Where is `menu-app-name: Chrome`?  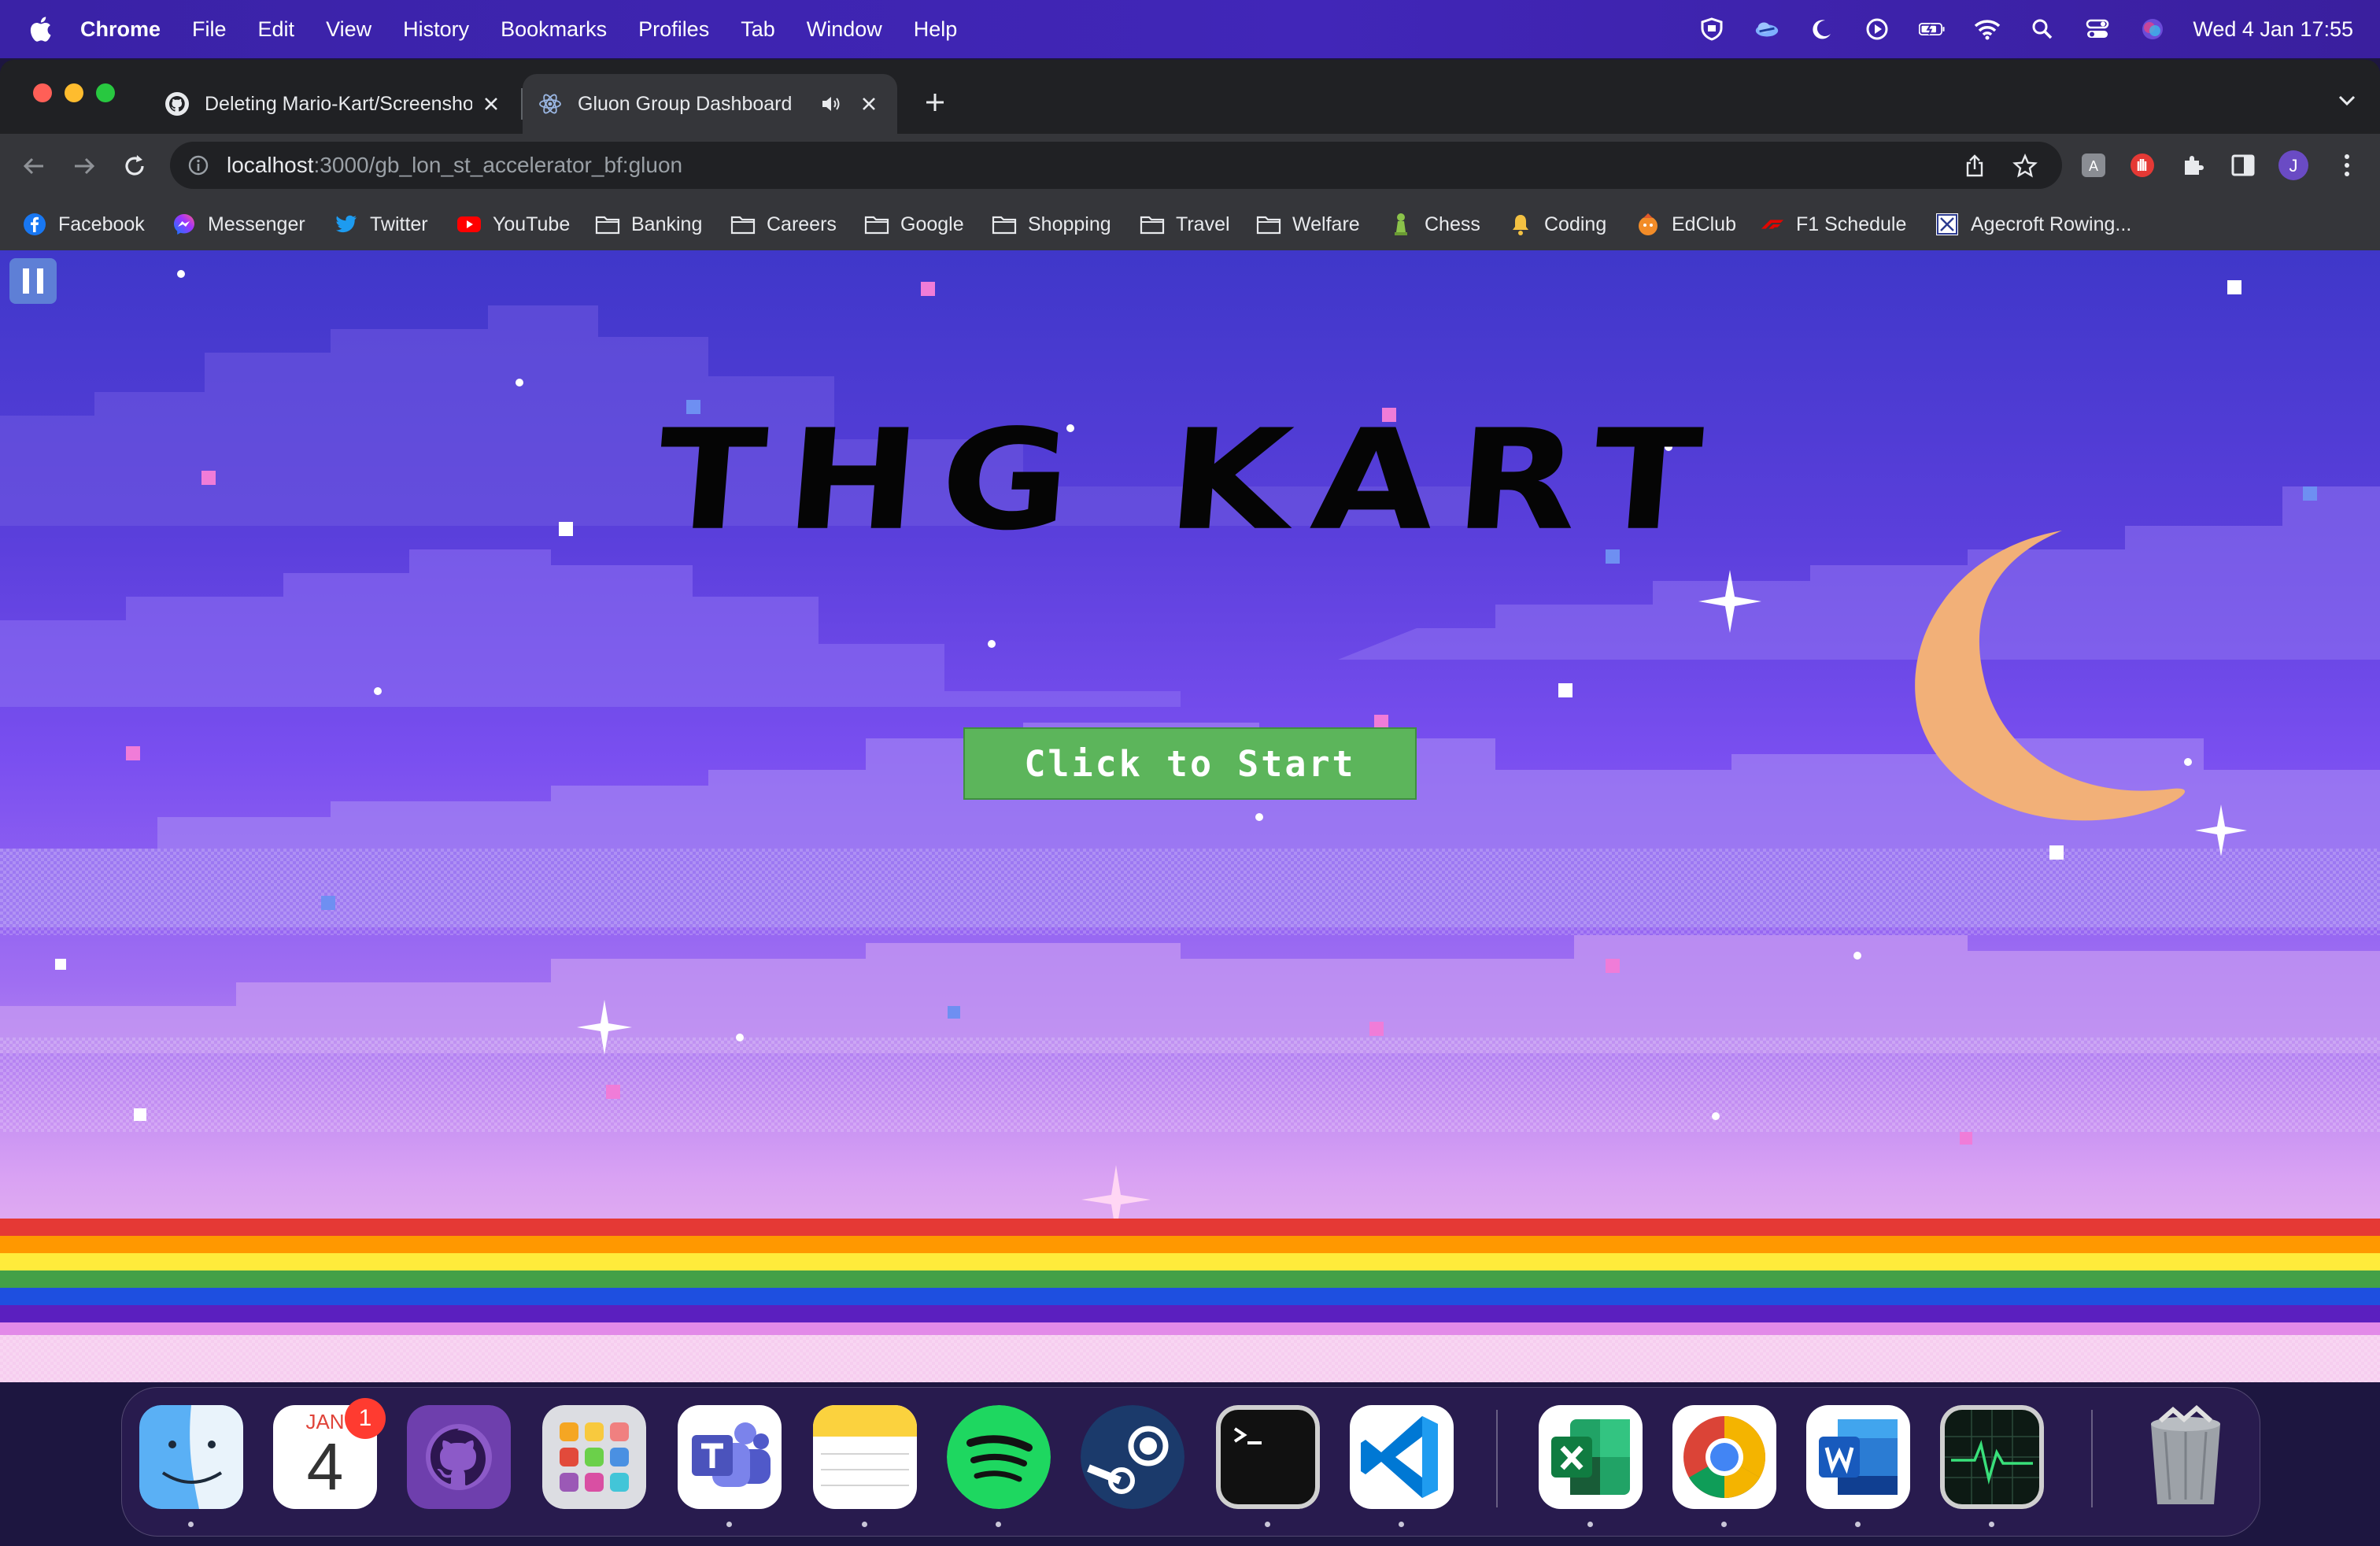 menu-app-name: Chrome is located at coordinates (120, 29).